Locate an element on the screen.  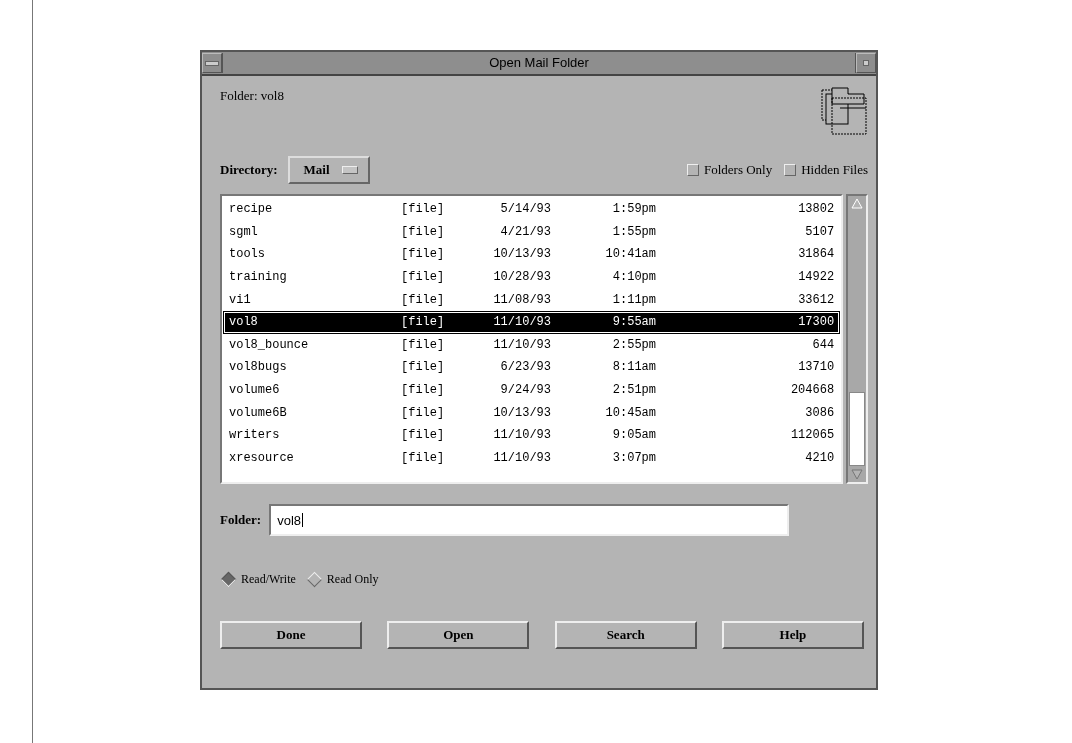
file-time: 10:45am is located at coordinates (630, 412).